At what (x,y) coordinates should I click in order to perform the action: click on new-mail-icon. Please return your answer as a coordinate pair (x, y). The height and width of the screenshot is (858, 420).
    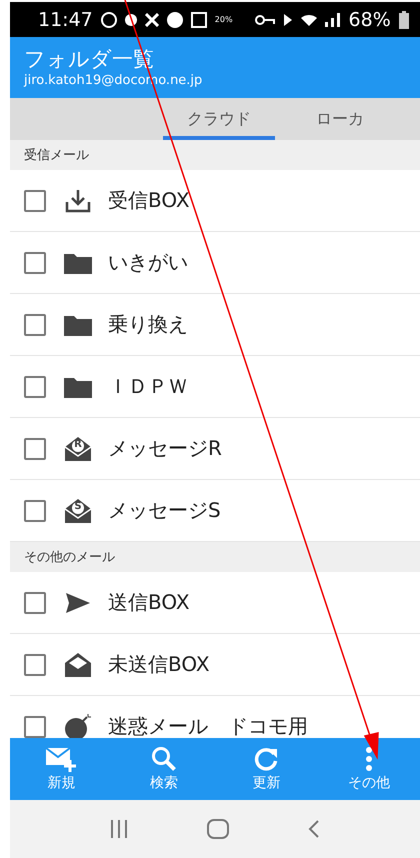
    Looking at the image, I should click on (61, 759).